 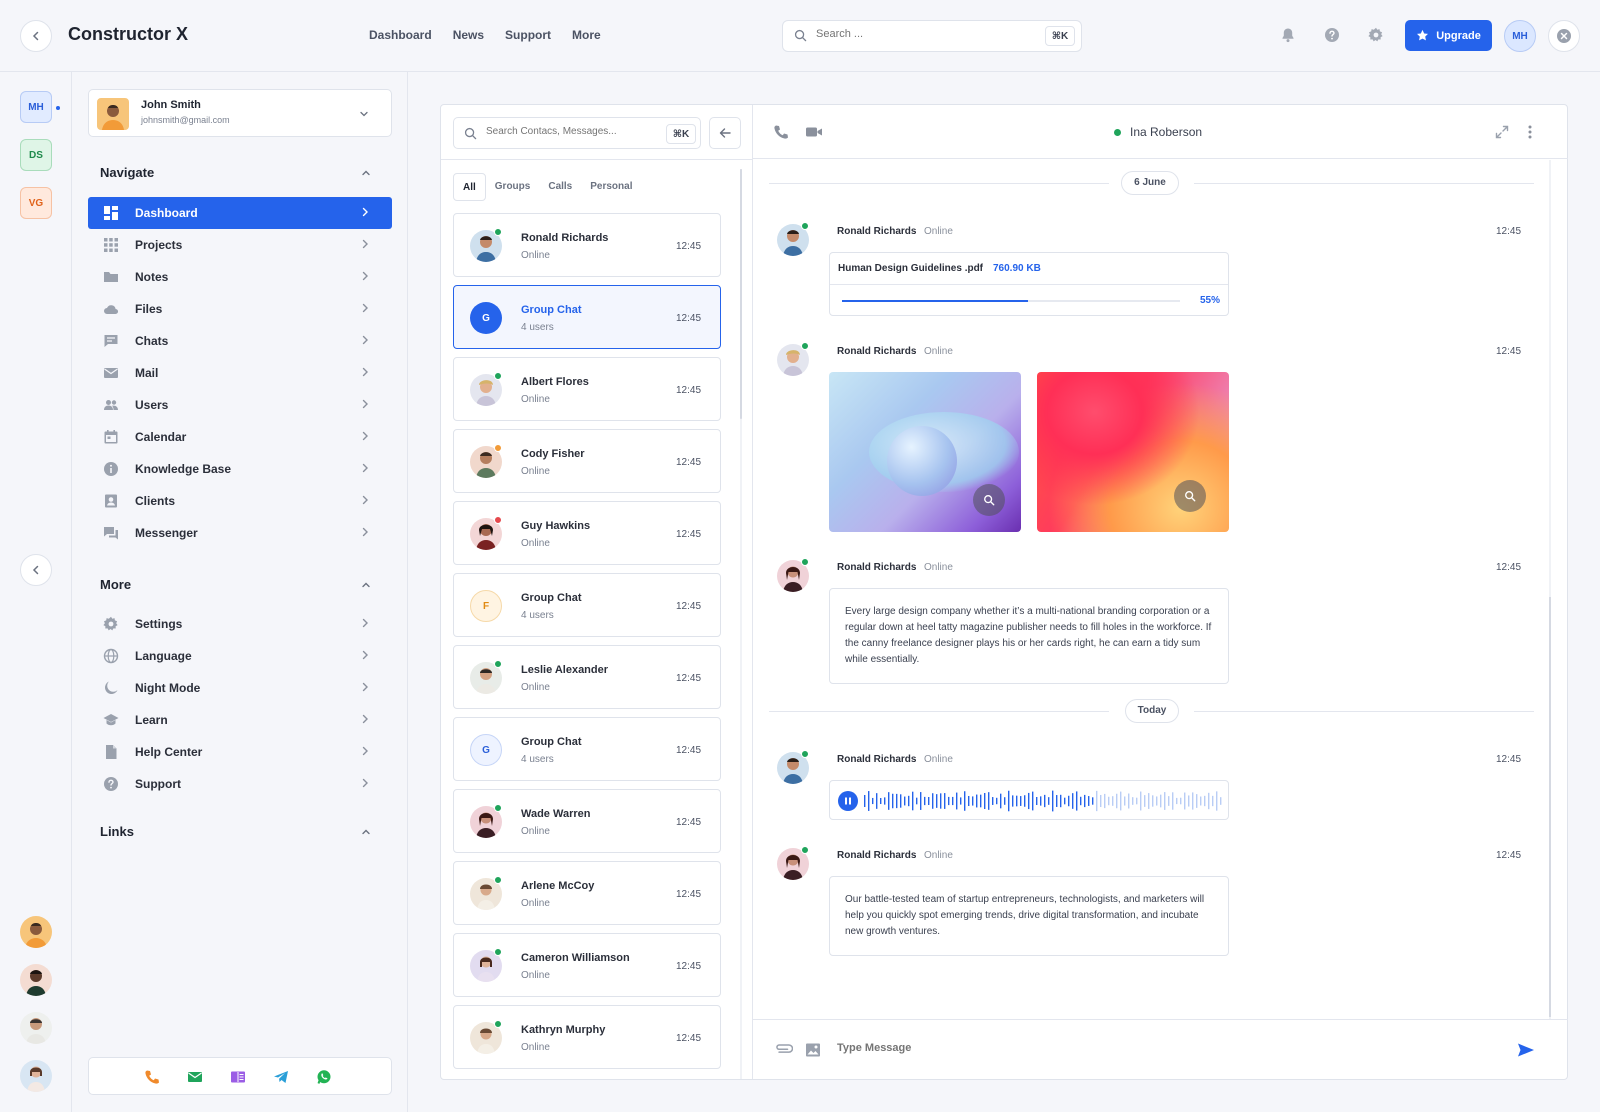 I want to click on contact-item: Arlene McCoy Online 12:45, so click(x=587, y=893).